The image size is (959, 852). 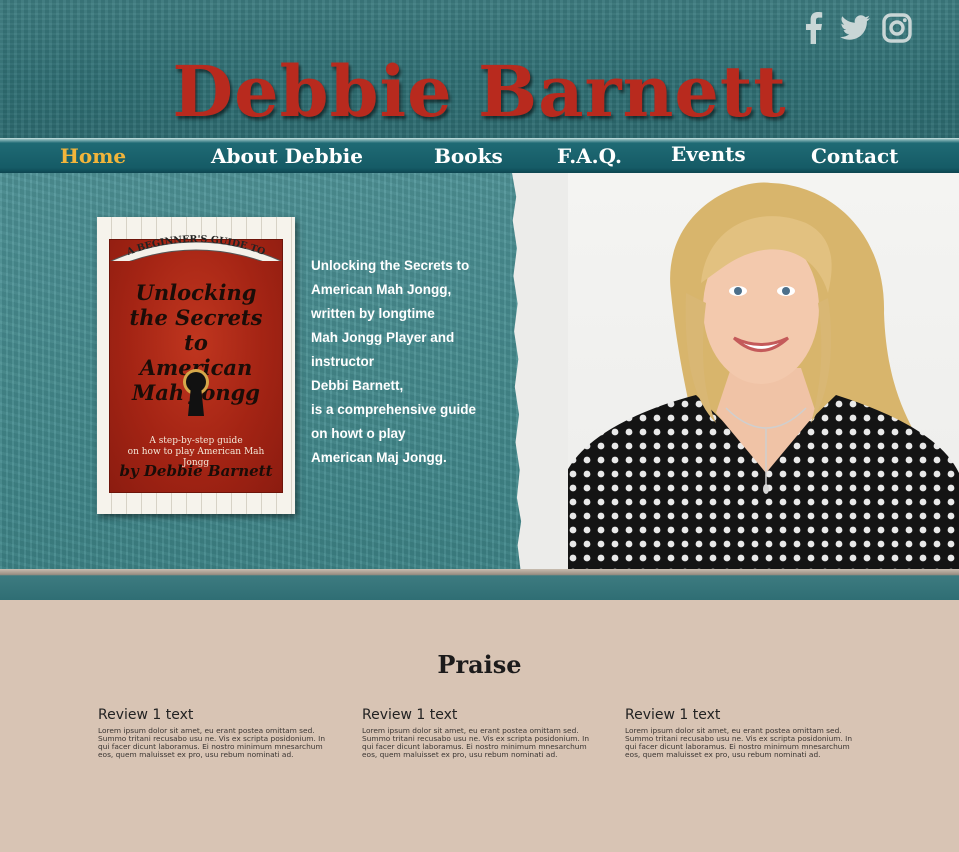 I want to click on nav-item-about-debbie: About Debbie, so click(x=287, y=156).